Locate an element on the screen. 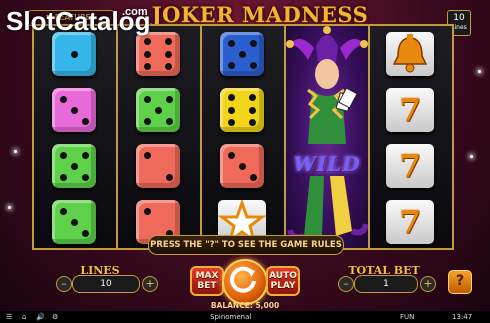  spin-icon is located at coordinates (243, 279).